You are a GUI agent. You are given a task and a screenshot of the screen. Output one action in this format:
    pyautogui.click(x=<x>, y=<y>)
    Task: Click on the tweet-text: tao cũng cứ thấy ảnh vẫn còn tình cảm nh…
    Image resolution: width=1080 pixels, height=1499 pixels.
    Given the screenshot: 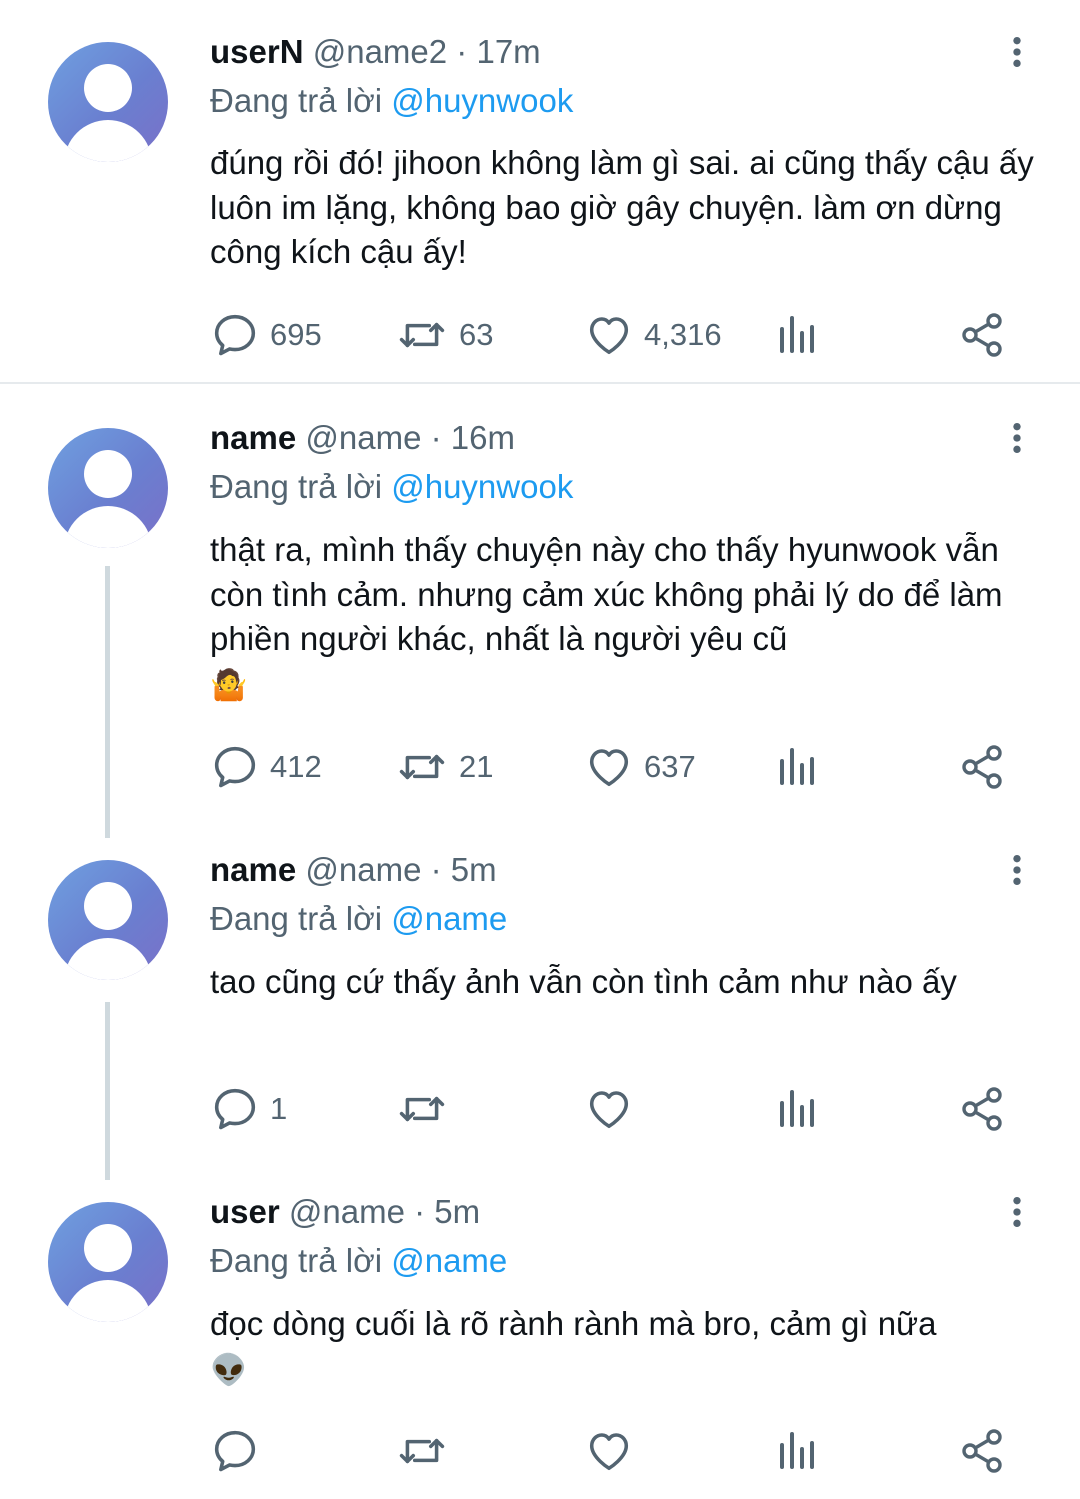 What is the action you would take?
    pyautogui.click(x=625, y=982)
    